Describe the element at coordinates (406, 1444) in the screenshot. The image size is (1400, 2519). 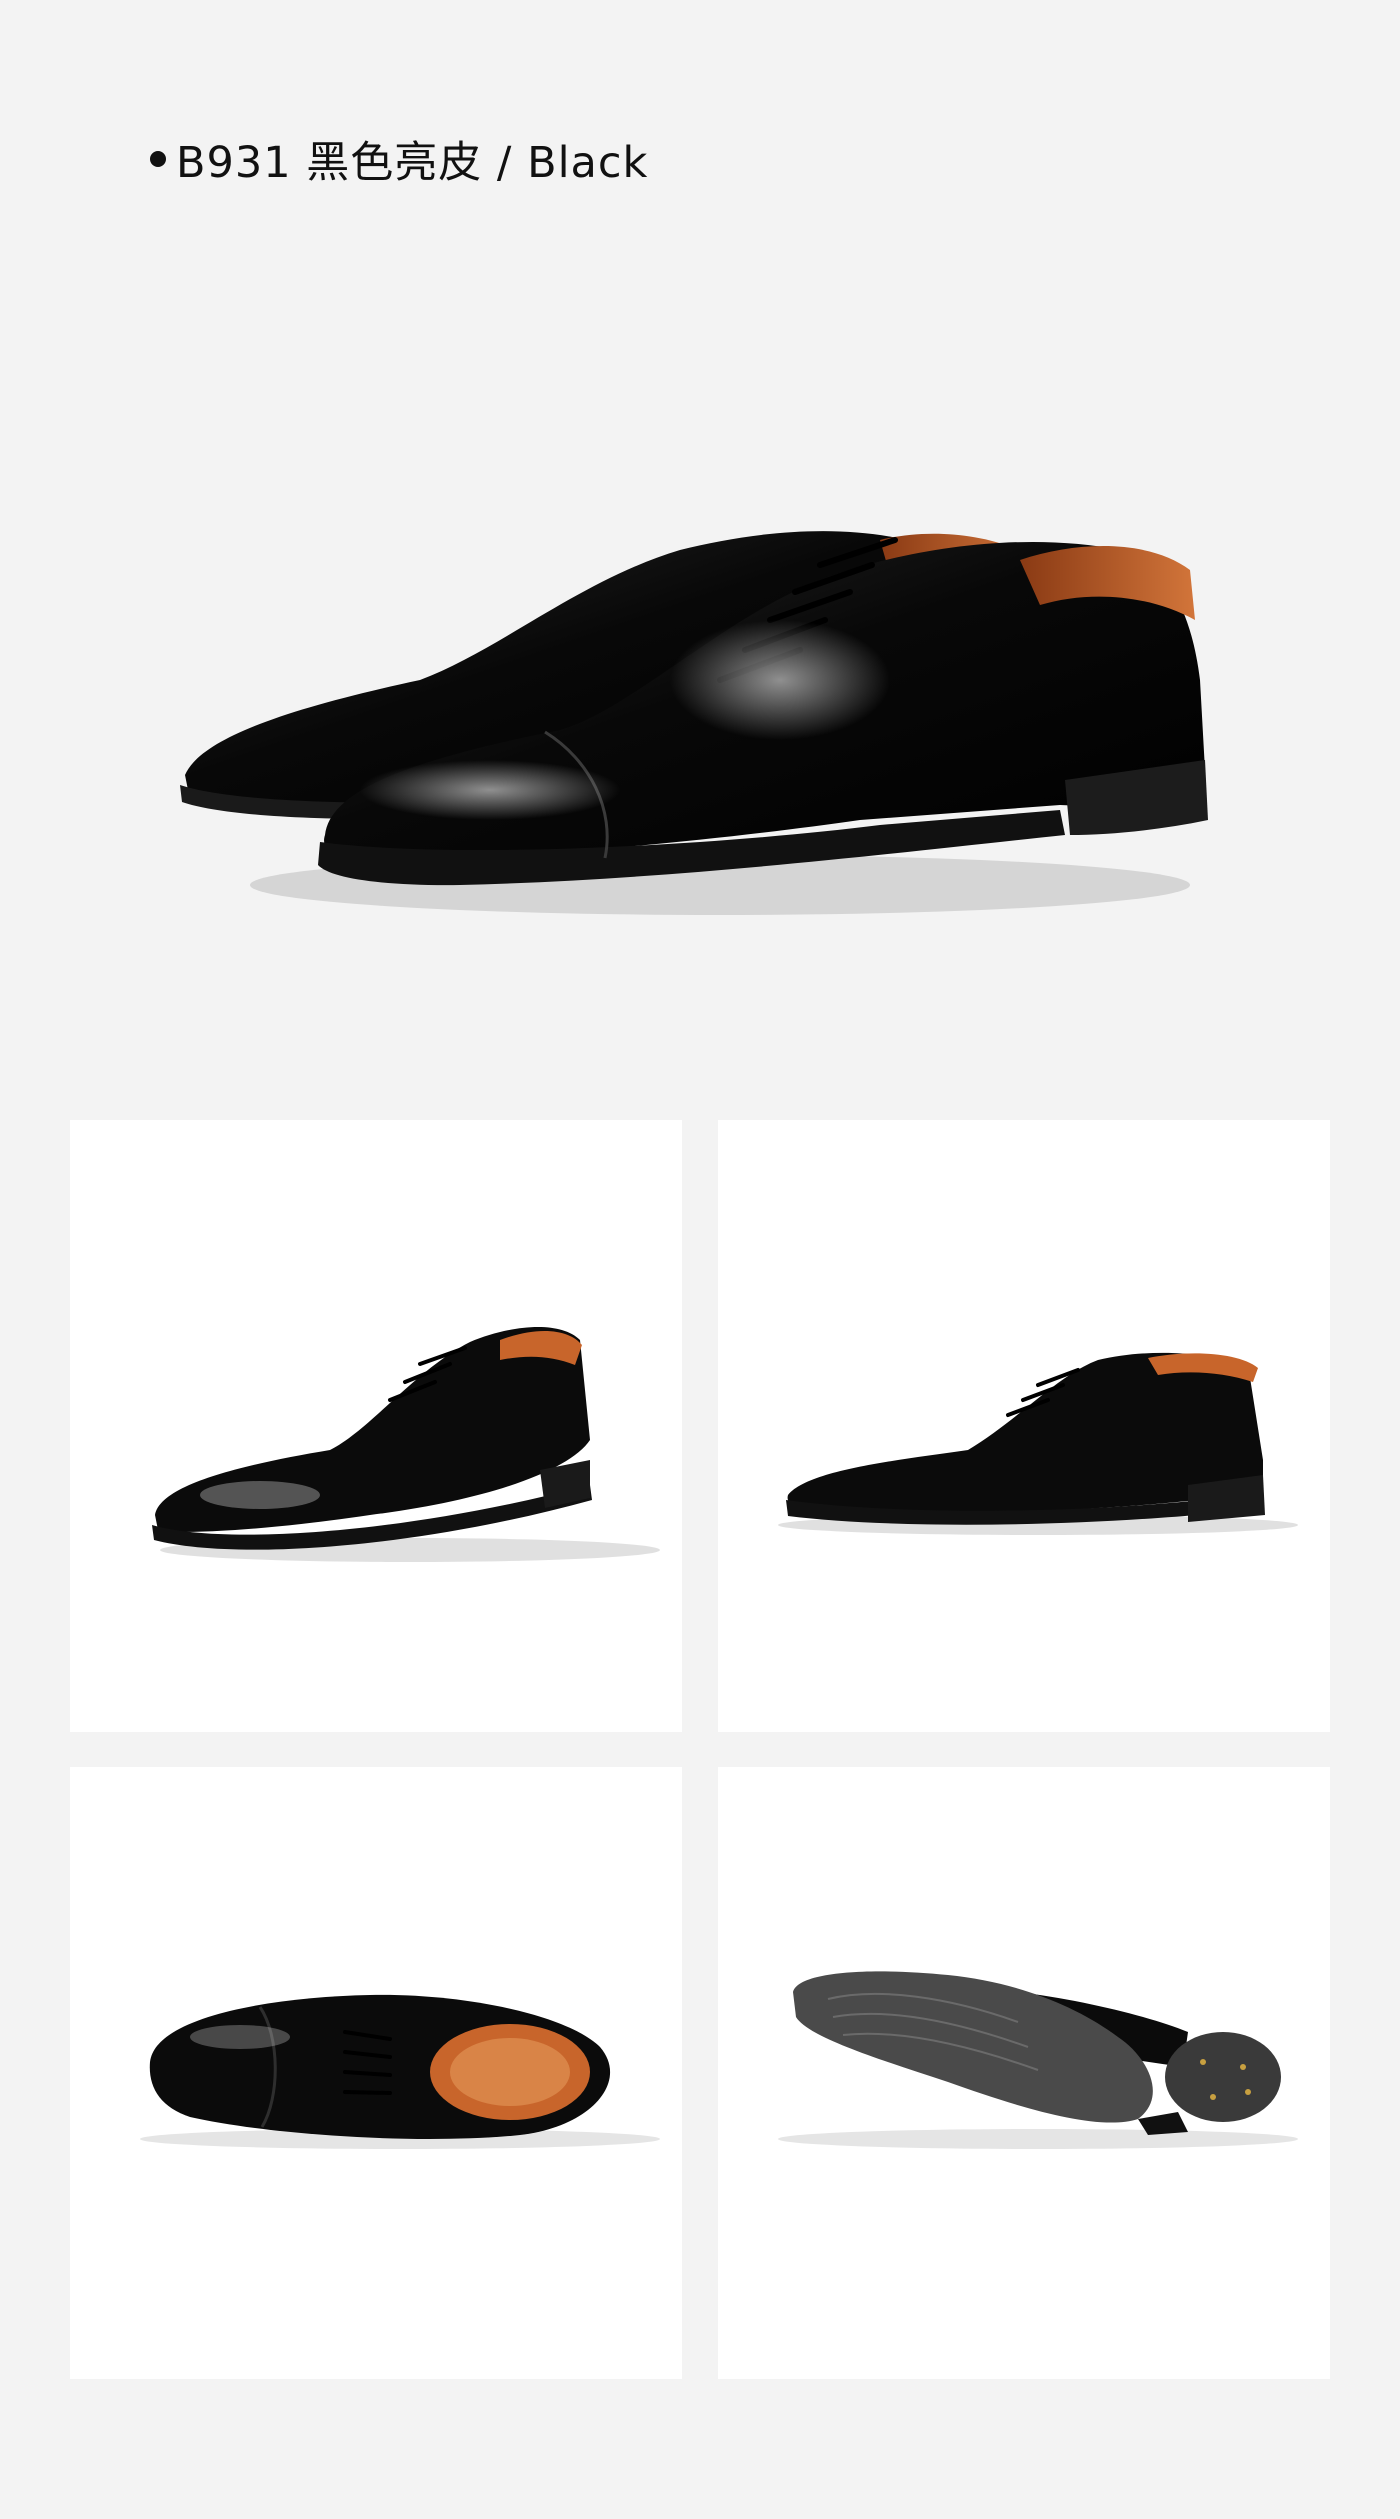
I see `shoe-three-quarter-image` at that location.